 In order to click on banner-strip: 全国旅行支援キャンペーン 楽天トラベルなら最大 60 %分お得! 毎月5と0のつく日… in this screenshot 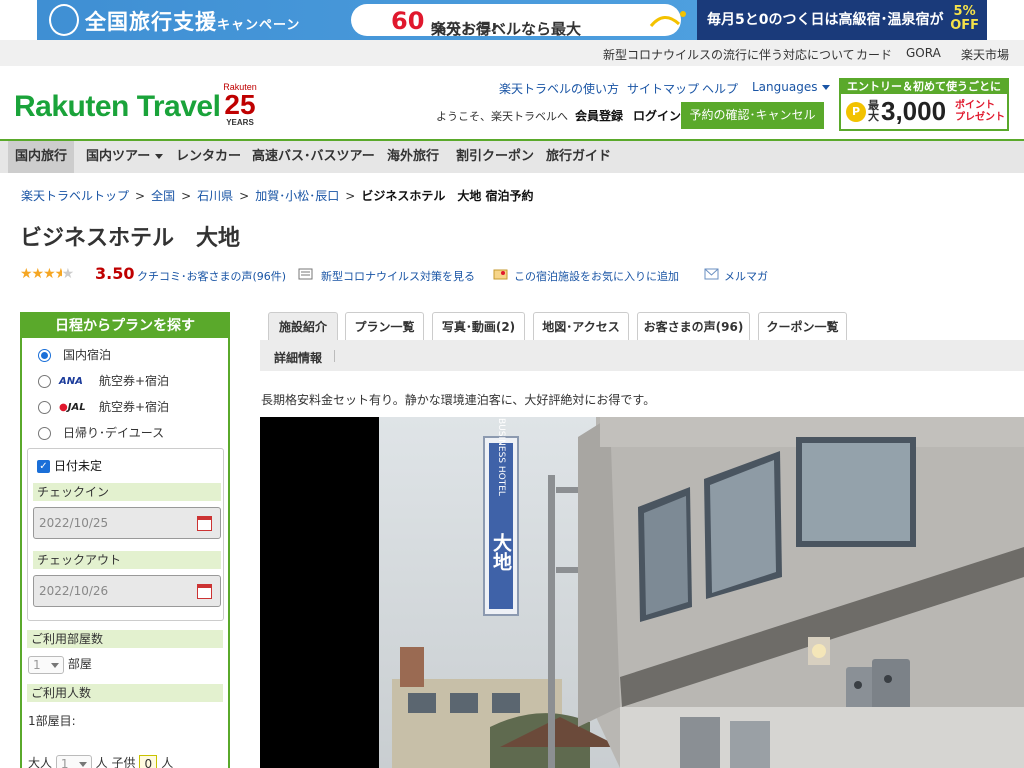, I will do `click(512, 20)`.